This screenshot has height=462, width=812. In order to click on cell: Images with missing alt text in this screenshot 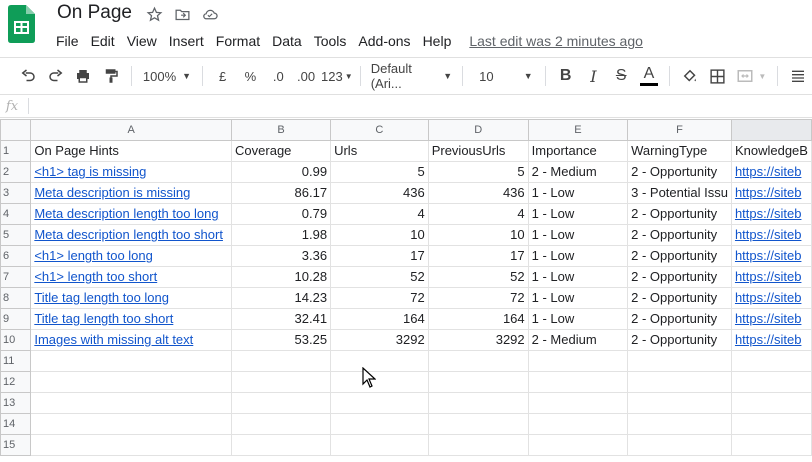, I will do `click(131, 340)`.